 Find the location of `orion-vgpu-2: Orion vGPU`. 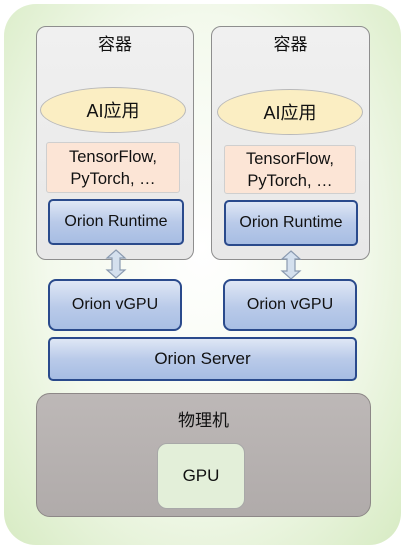

orion-vgpu-2: Orion vGPU is located at coordinates (290, 305).